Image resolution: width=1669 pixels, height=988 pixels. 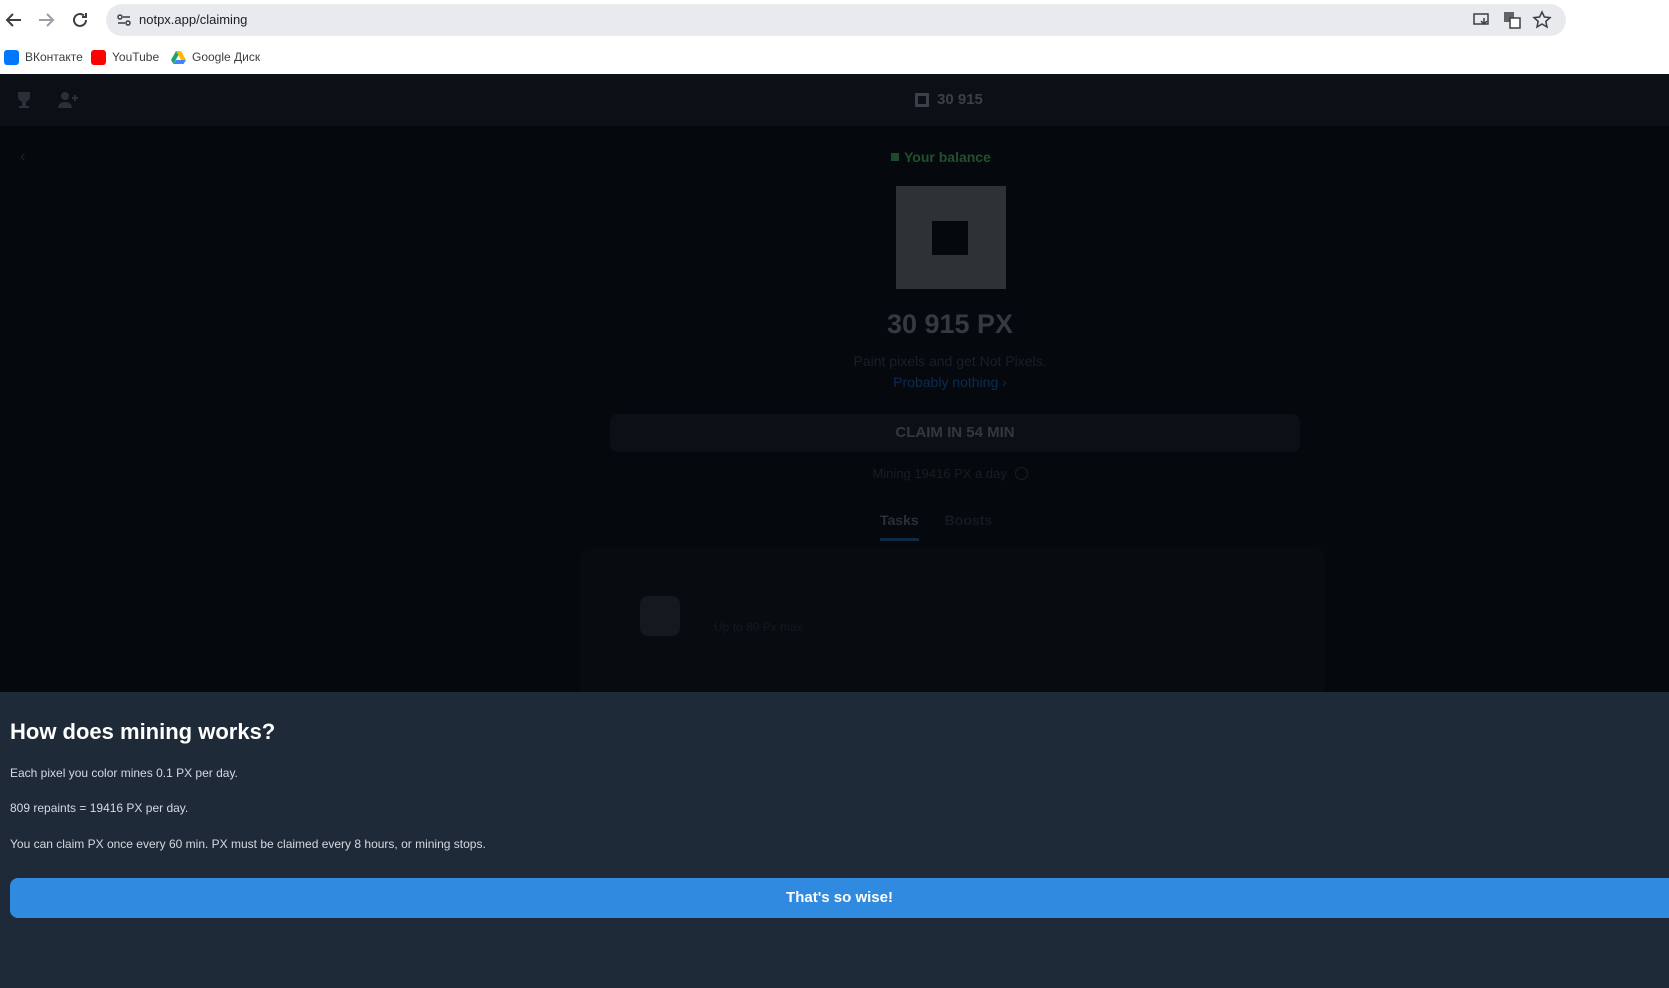 What do you see at coordinates (758, 627) in the screenshot?
I see `task-reward: Up to 80 Px max` at bounding box center [758, 627].